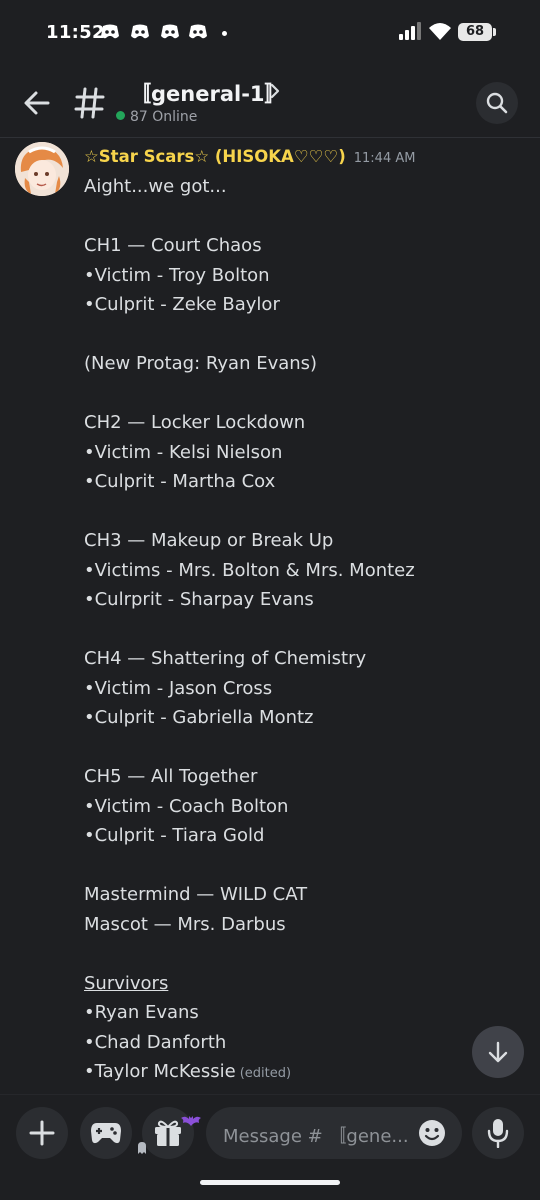 This screenshot has height=1200, width=540. I want to click on message-line-text: •Victim - Troy Bolton, so click(177, 275).